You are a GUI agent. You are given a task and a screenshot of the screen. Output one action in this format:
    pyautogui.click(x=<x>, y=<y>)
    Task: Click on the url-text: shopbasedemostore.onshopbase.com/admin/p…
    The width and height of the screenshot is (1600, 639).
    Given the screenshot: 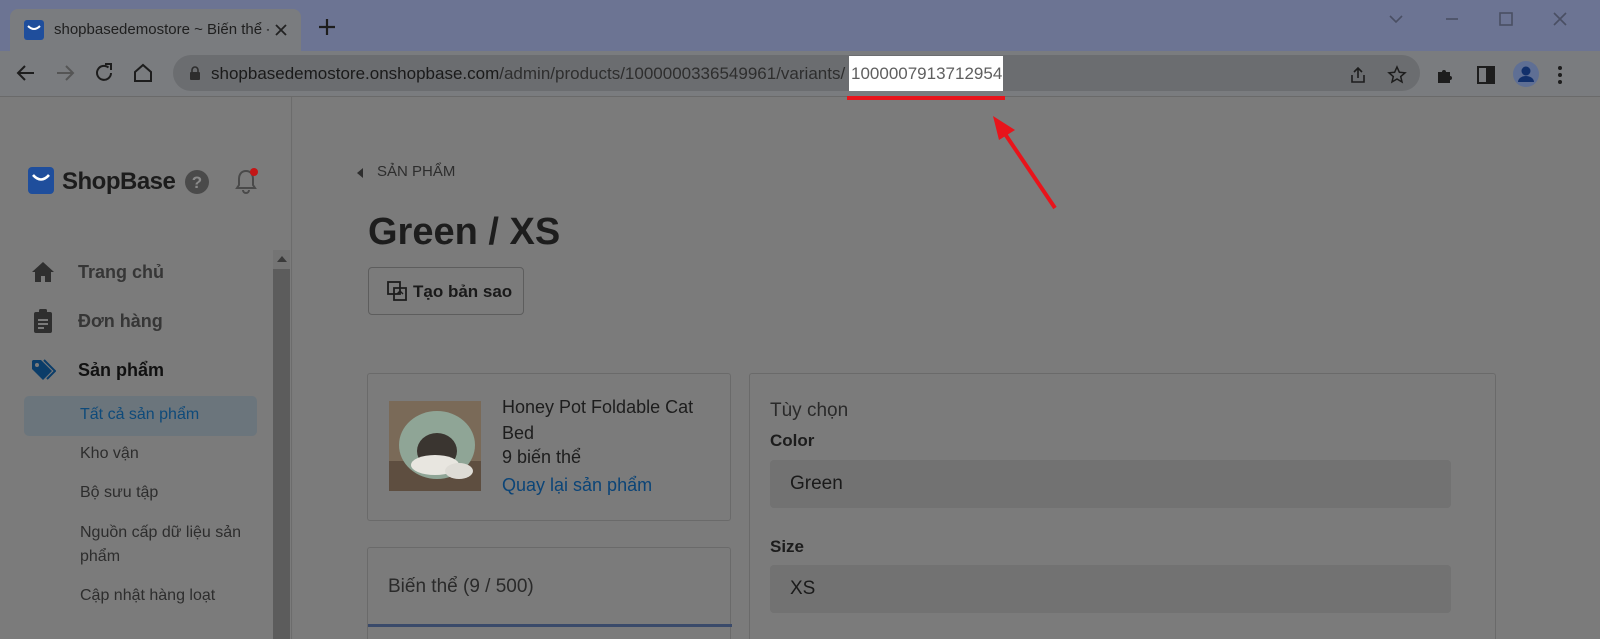 What is the action you would take?
    pyautogui.click(x=528, y=74)
    